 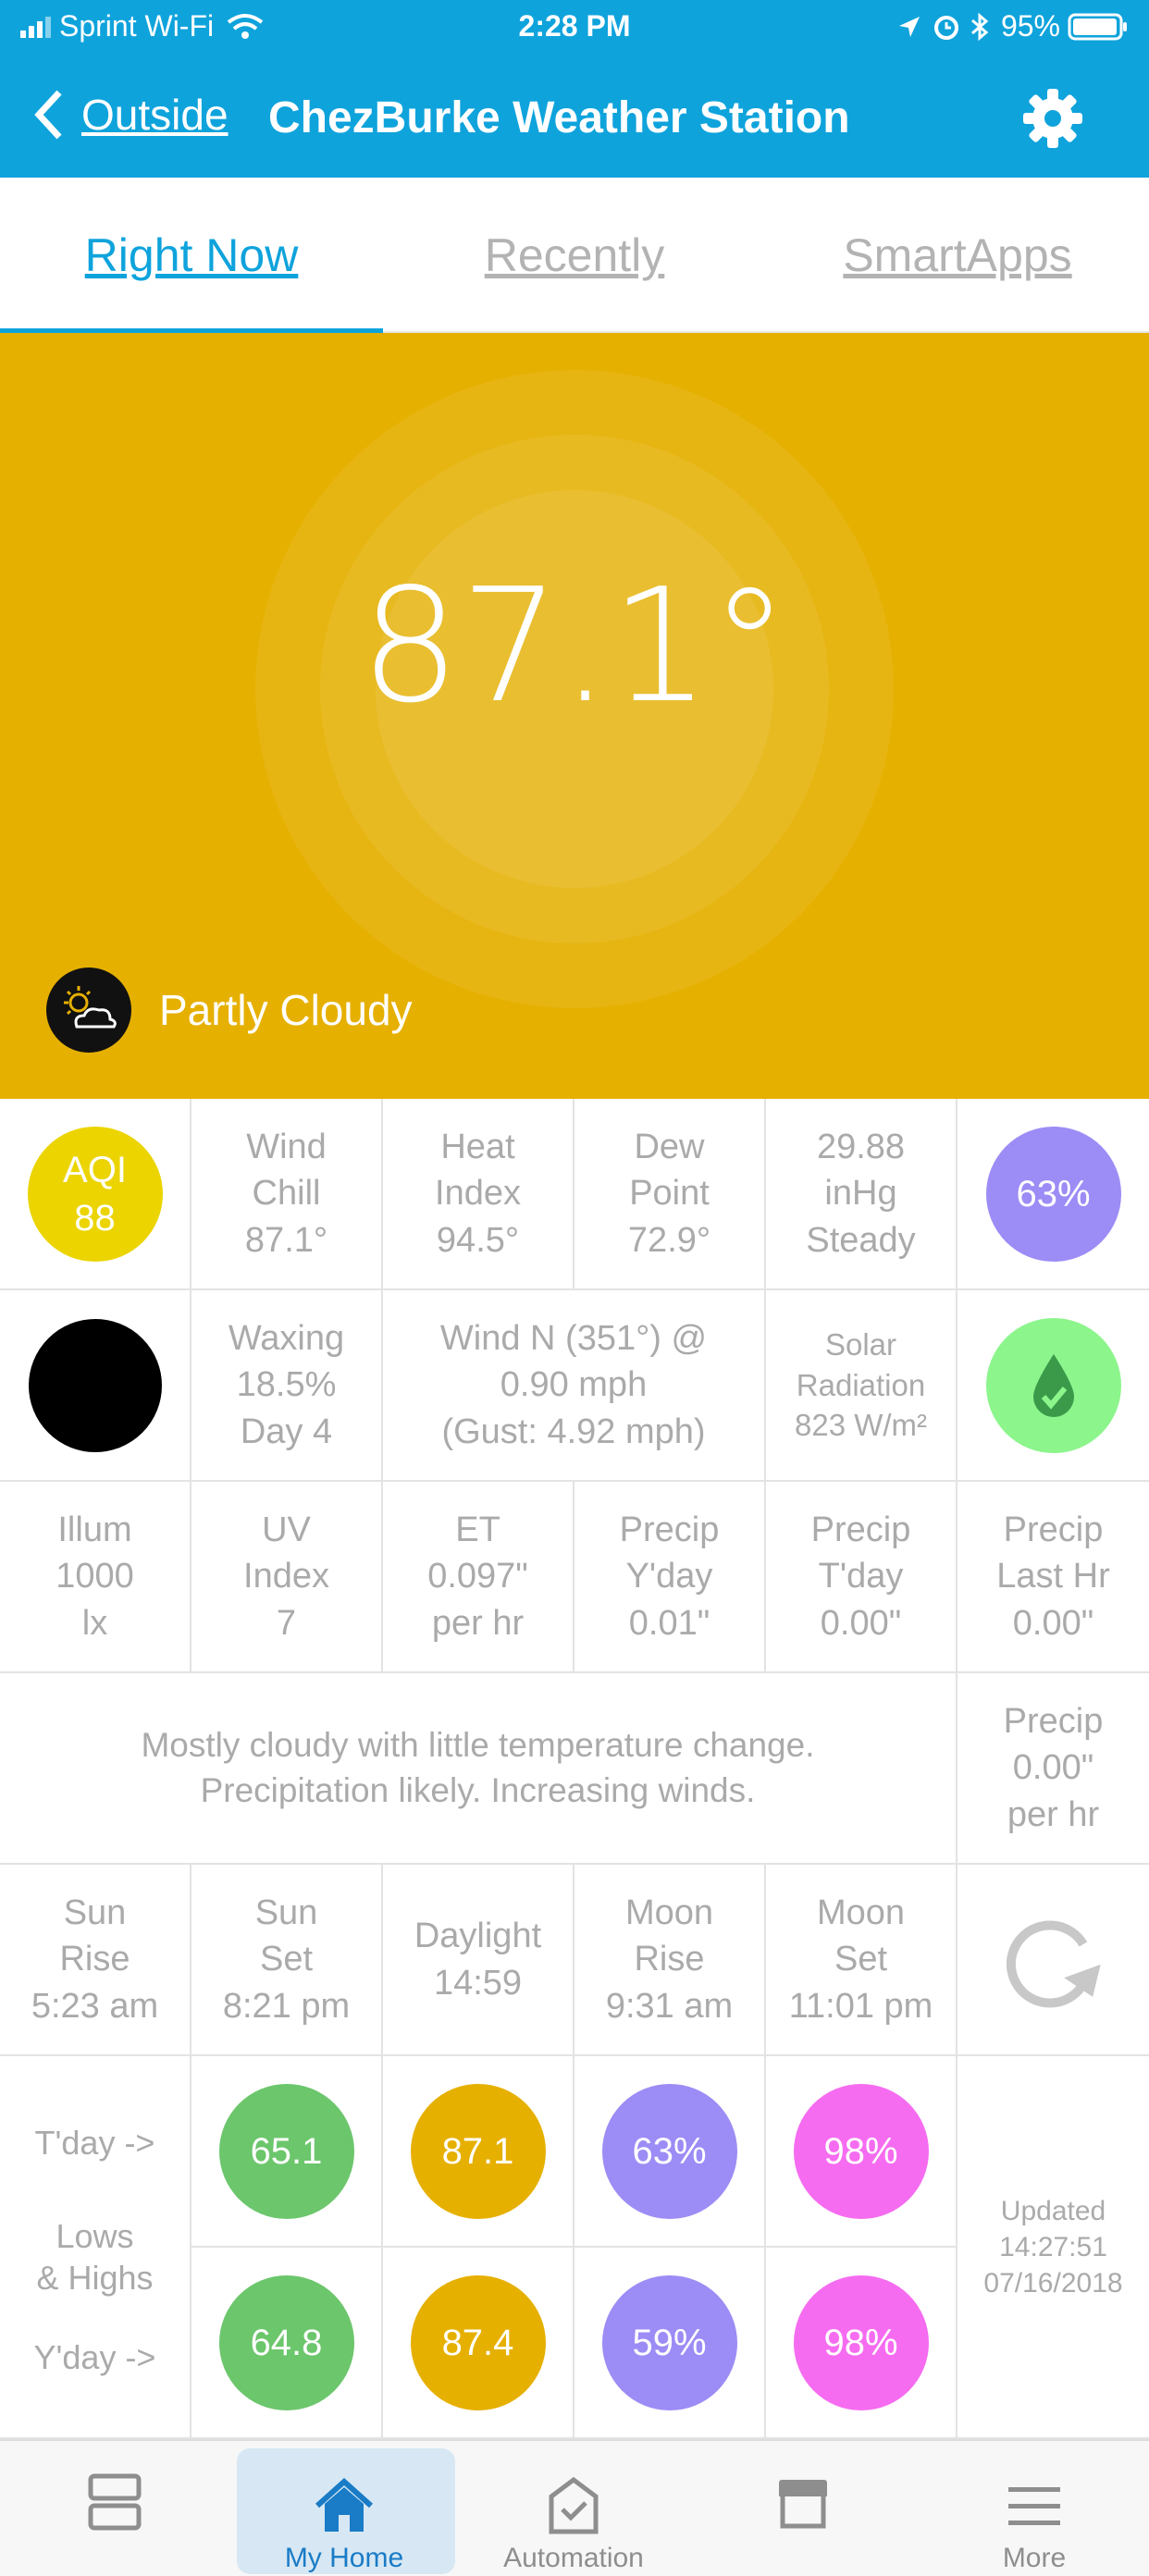 What do you see at coordinates (1054, 1194) in the screenshot?
I see `humidity-cell: 63%` at bounding box center [1054, 1194].